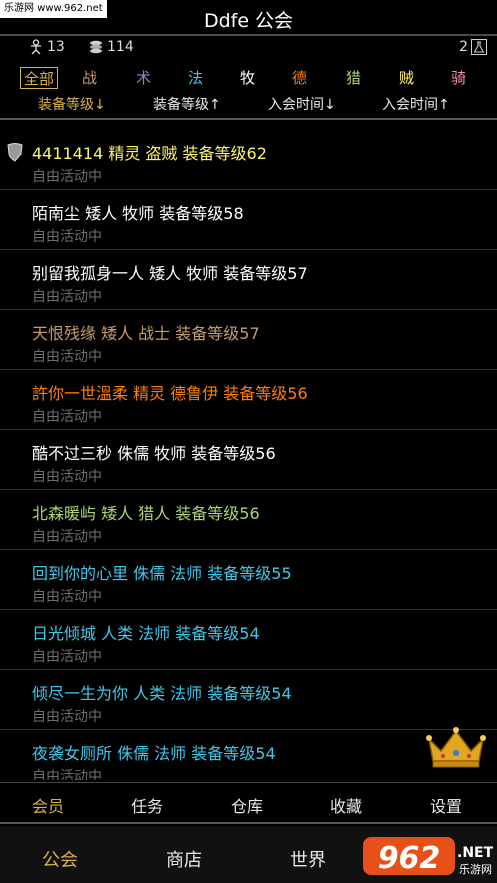 This screenshot has height=883, width=497. I want to click on member-name: 回到你的心里 侏儒 法师 装备等级55, so click(162, 573).